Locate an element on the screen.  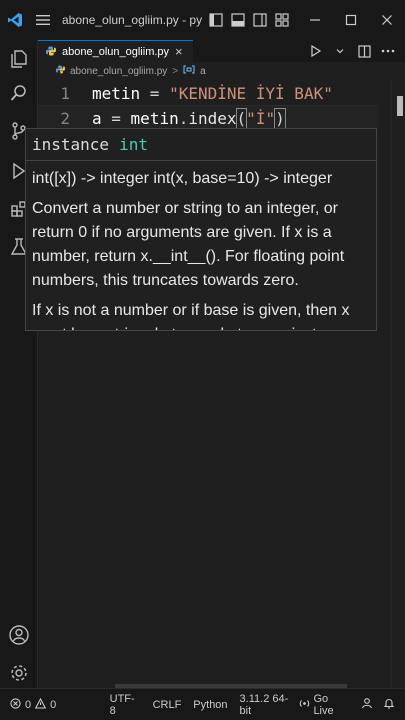
go-live-button: Go Live is located at coordinates (325, 705).